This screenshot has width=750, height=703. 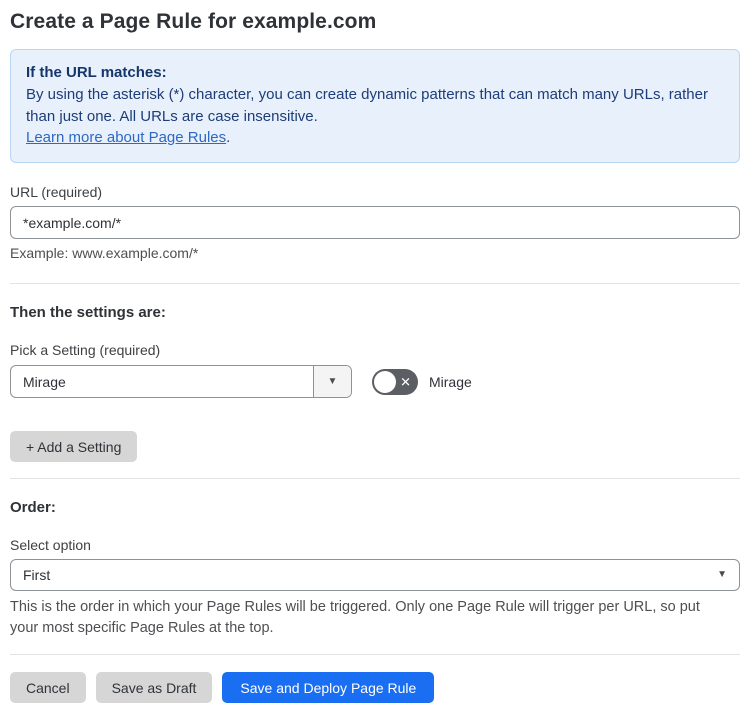 I want to click on url-input, so click(x=375, y=222).